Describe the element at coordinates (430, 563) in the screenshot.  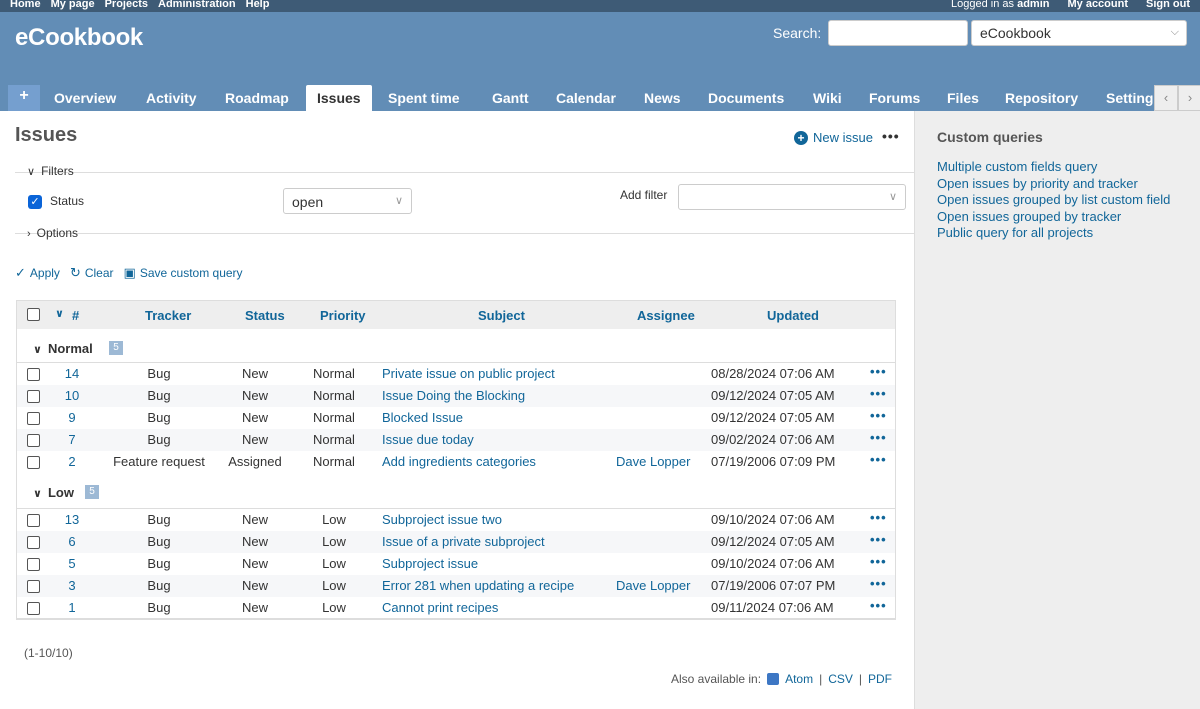
I see `issue-subject: Subproject issue` at that location.